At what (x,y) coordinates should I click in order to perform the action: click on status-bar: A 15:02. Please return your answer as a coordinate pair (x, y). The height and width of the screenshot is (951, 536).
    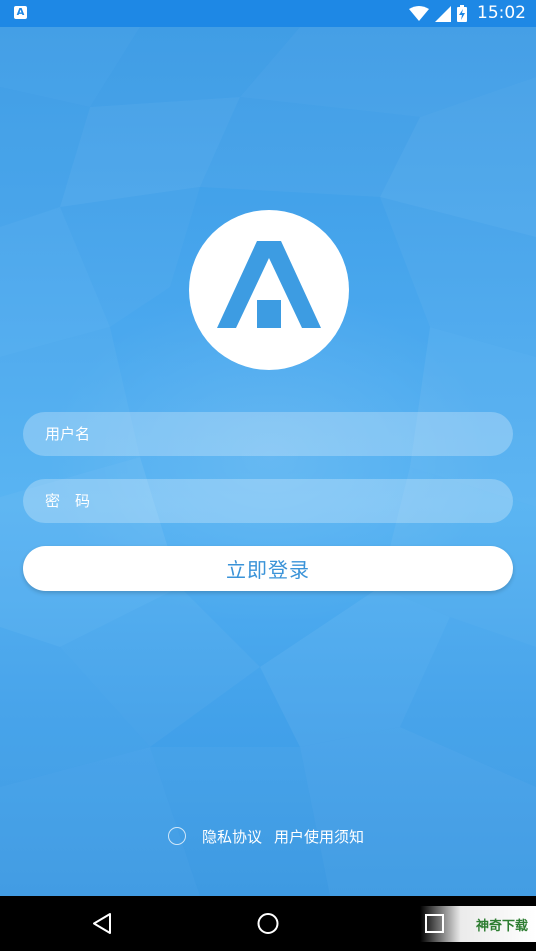
    Looking at the image, I should click on (268, 13).